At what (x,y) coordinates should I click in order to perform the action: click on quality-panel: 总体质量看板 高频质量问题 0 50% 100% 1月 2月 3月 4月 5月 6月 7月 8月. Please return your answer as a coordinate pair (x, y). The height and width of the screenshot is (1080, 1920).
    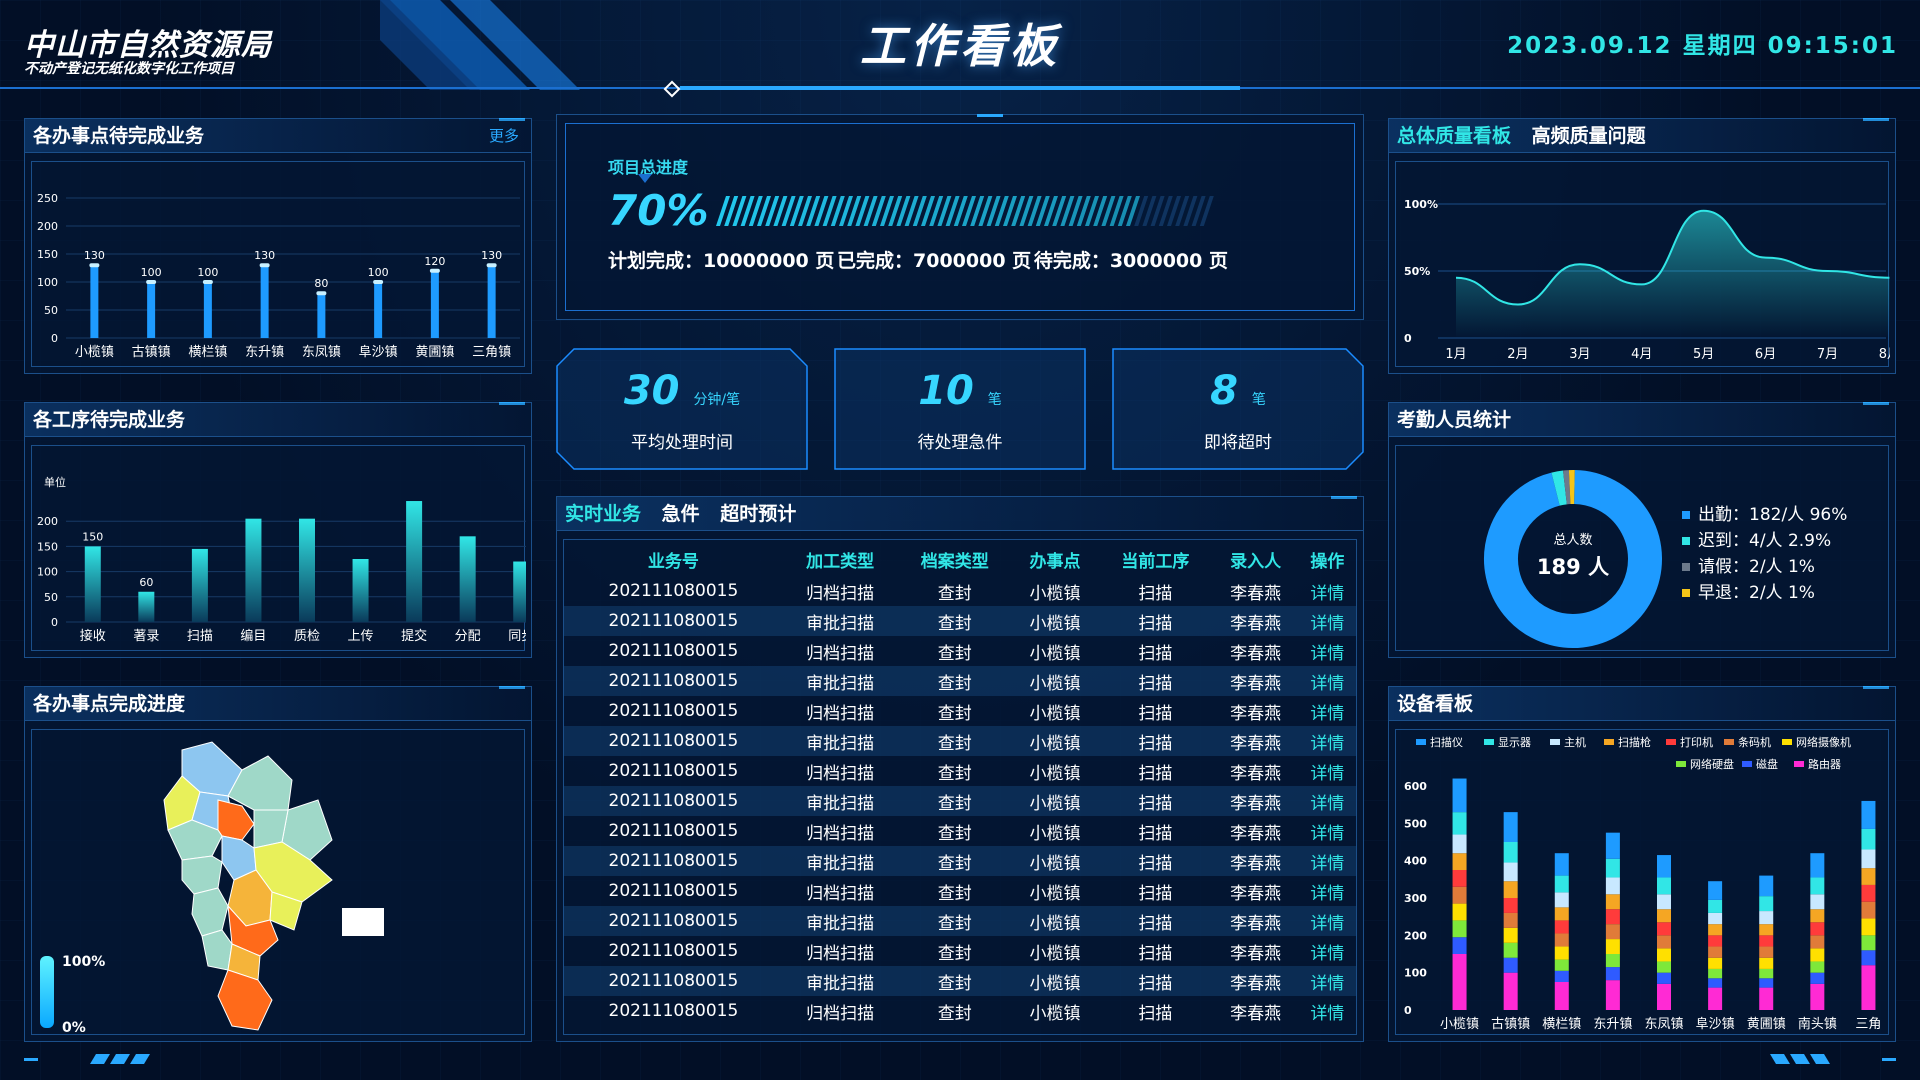
    Looking at the image, I should click on (1644, 246).